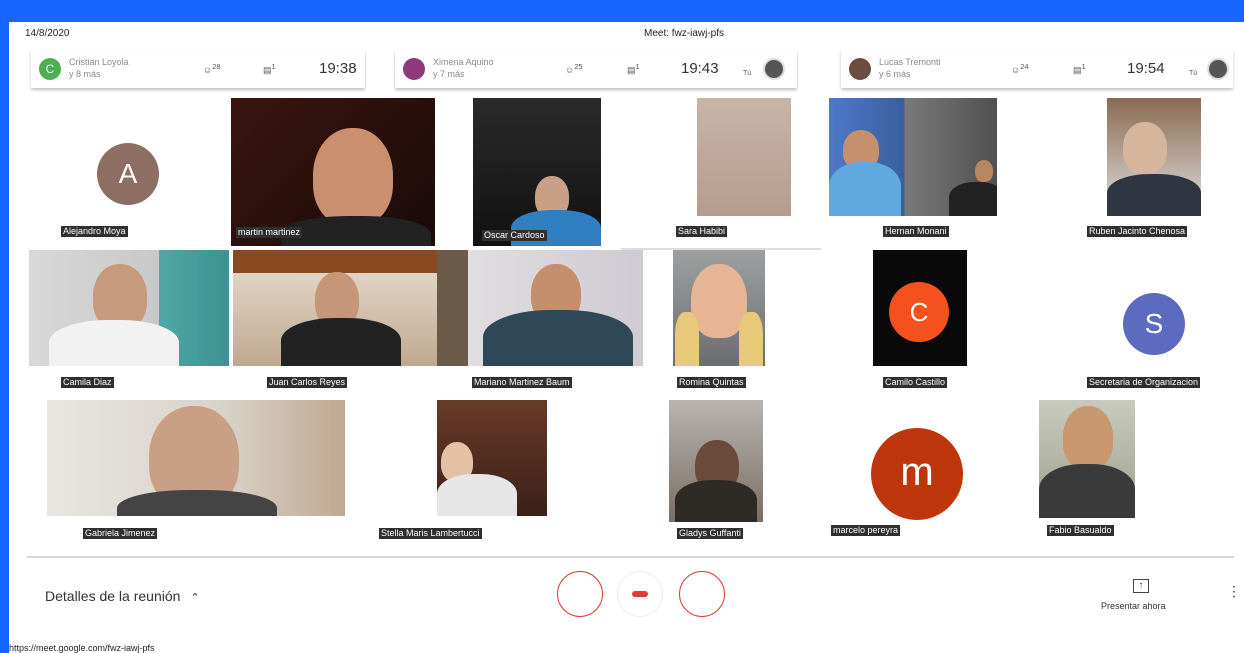 This screenshot has height=653, width=1244. Describe the element at coordinates (1234, 591) in the screenshot. I see `more-options-icon: ⋮` at that location.